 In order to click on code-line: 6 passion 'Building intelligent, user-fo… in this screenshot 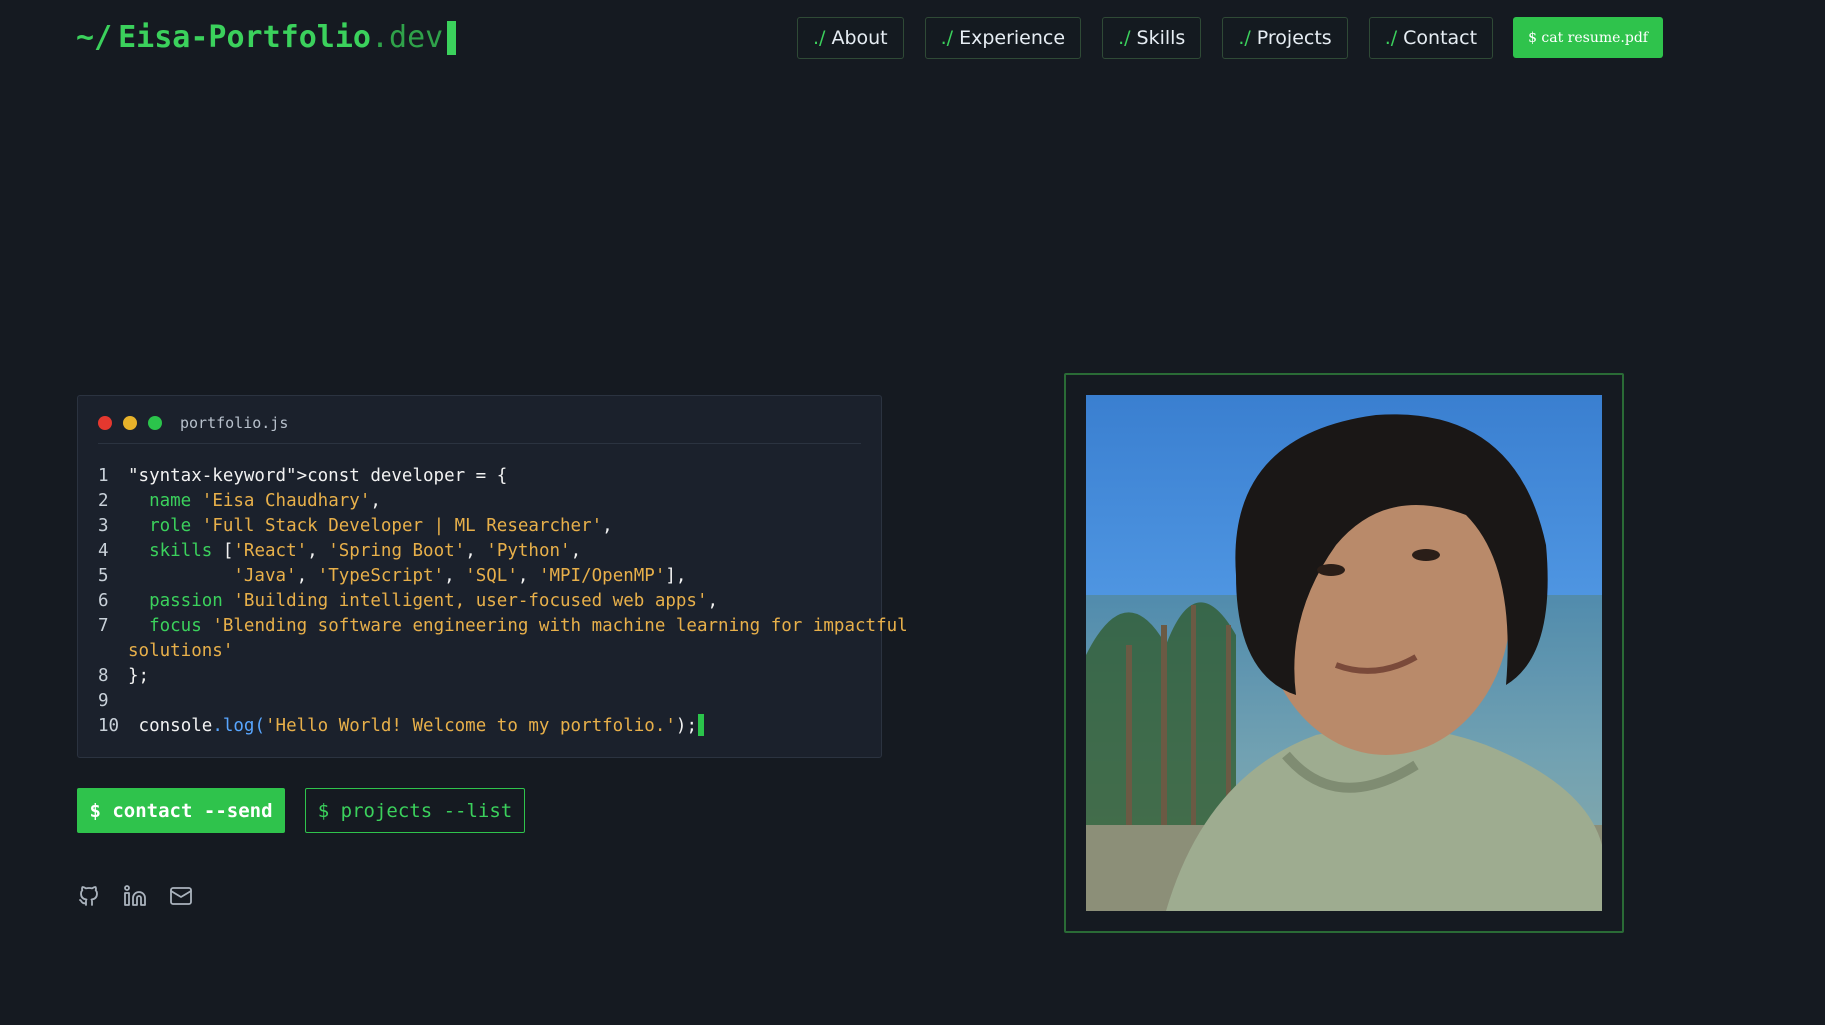, I will do `click(478, 601)`.